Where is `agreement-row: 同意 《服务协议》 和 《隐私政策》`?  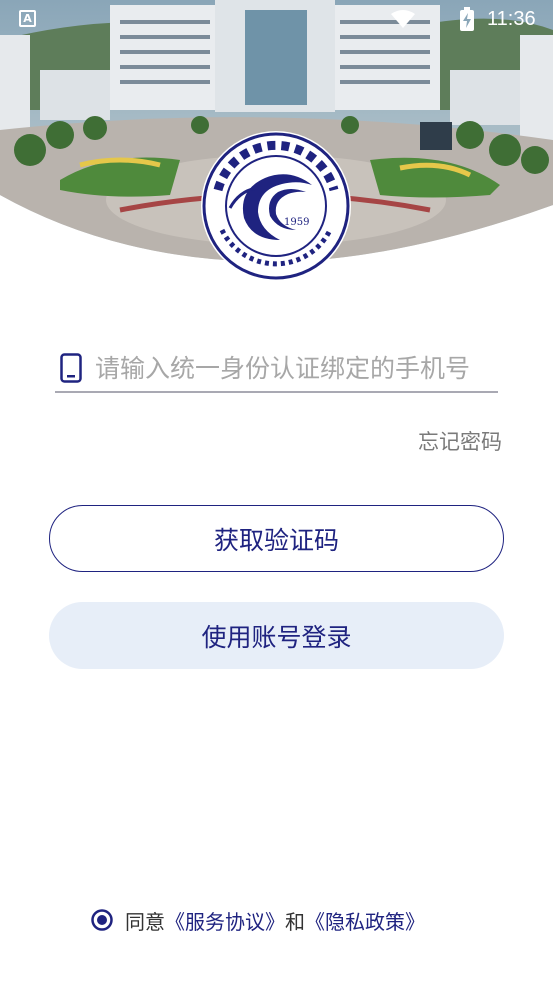
agreement-row: 同意 《服务协议》 和 《隐私政策》 is located at coordinates (258, 920).